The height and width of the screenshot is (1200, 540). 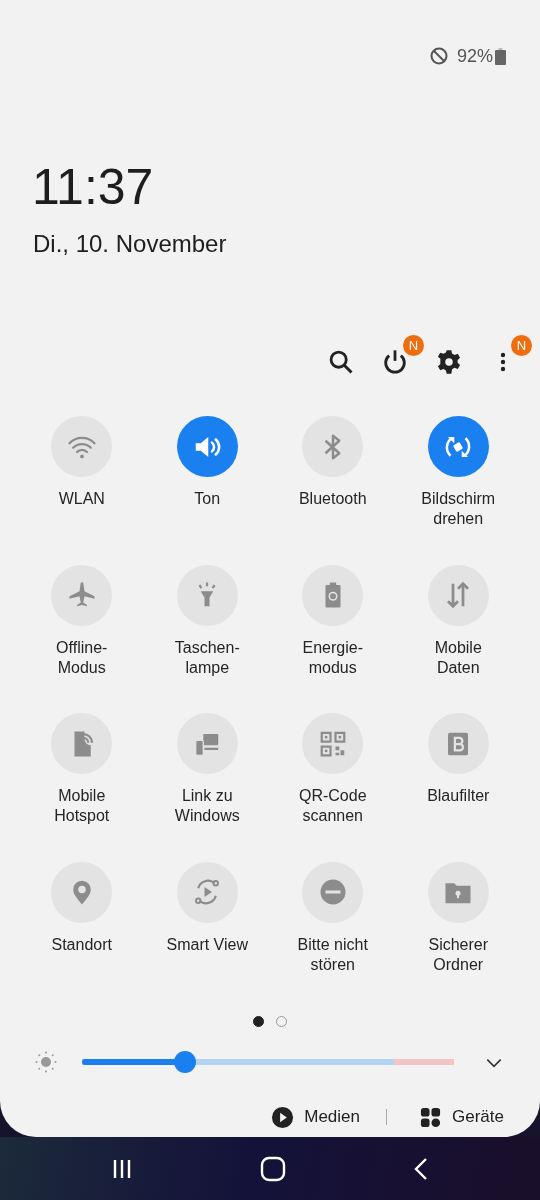 What do you see at coordinates (81, 499) in the screenshot?
I see `tile-label: WLAN` at bounding box center [81, 499].